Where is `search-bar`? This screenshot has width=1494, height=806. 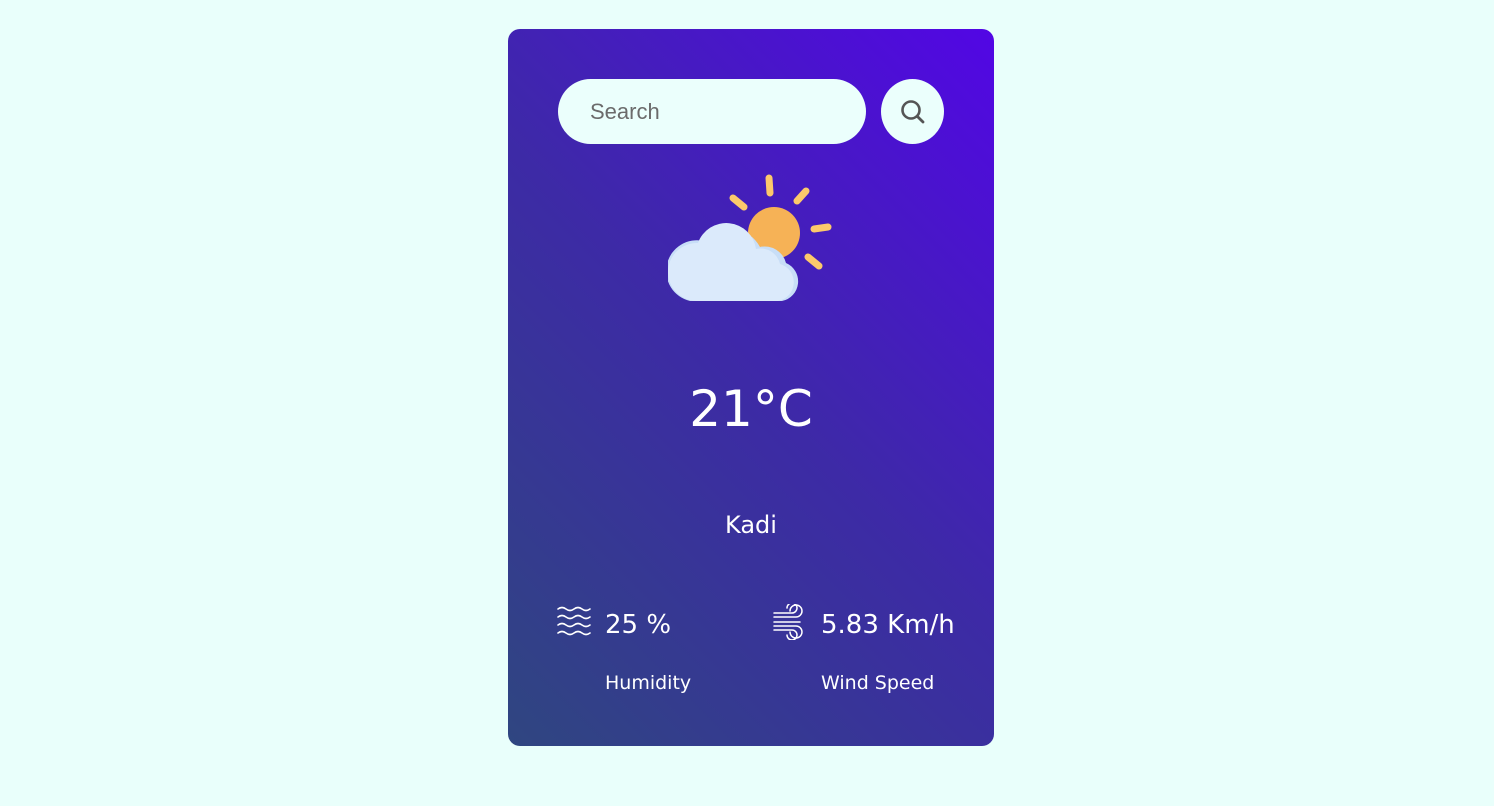 search-bar is located at coordinates (751, 111).